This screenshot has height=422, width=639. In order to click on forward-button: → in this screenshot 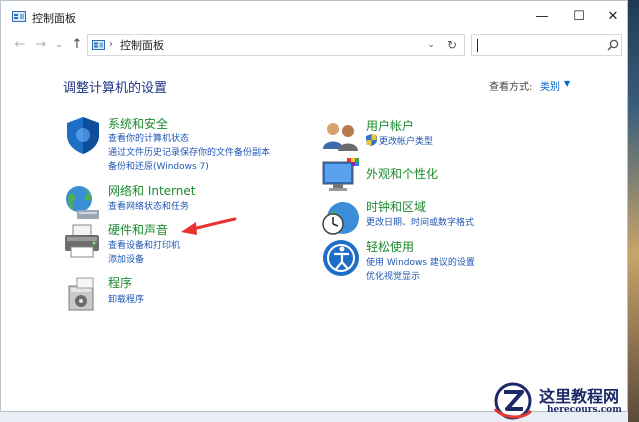, I will do `click(41, 45)`.